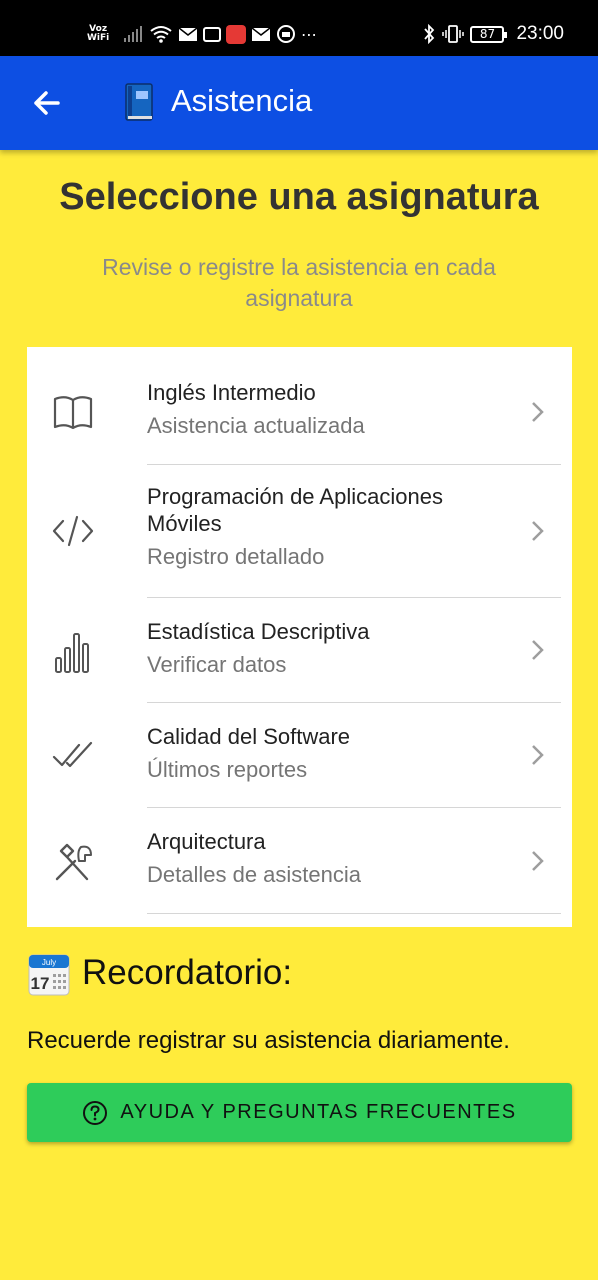 The image size is (598, 1280). I want to click on download-icon, so click(286, 34).